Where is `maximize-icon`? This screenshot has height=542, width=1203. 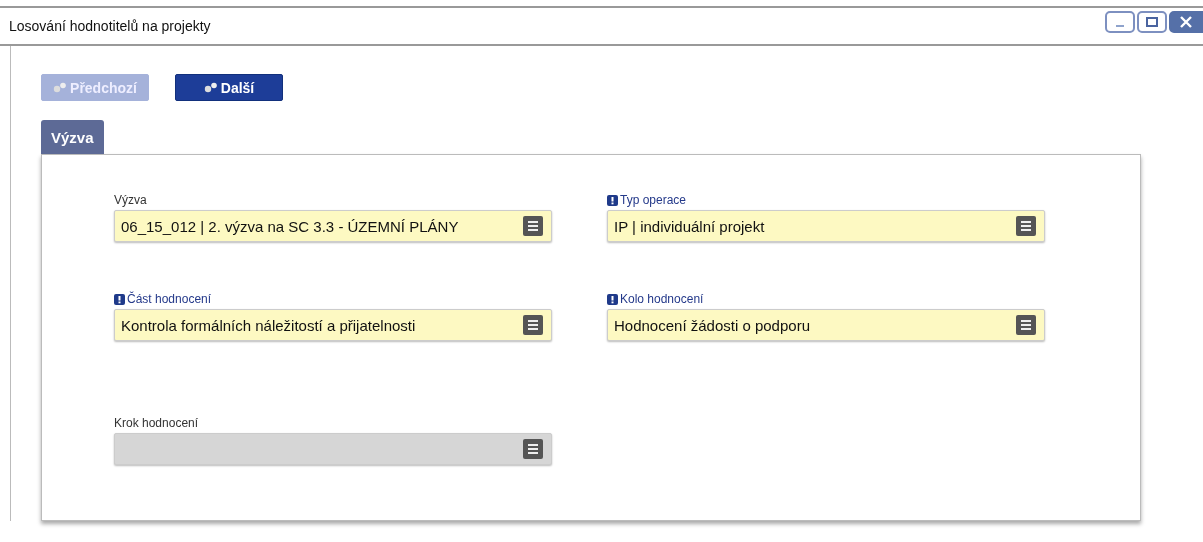
maximize-icon is located at coordinates (1152, 22).